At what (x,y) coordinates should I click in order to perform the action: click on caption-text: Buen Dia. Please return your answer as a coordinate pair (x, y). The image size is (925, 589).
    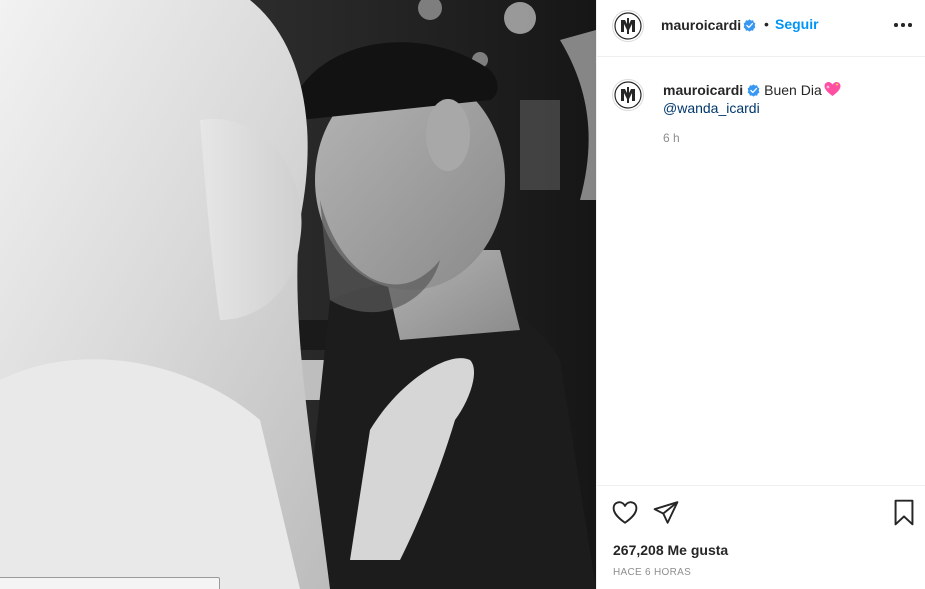
    Looking at the image, I should click on (793, 90).